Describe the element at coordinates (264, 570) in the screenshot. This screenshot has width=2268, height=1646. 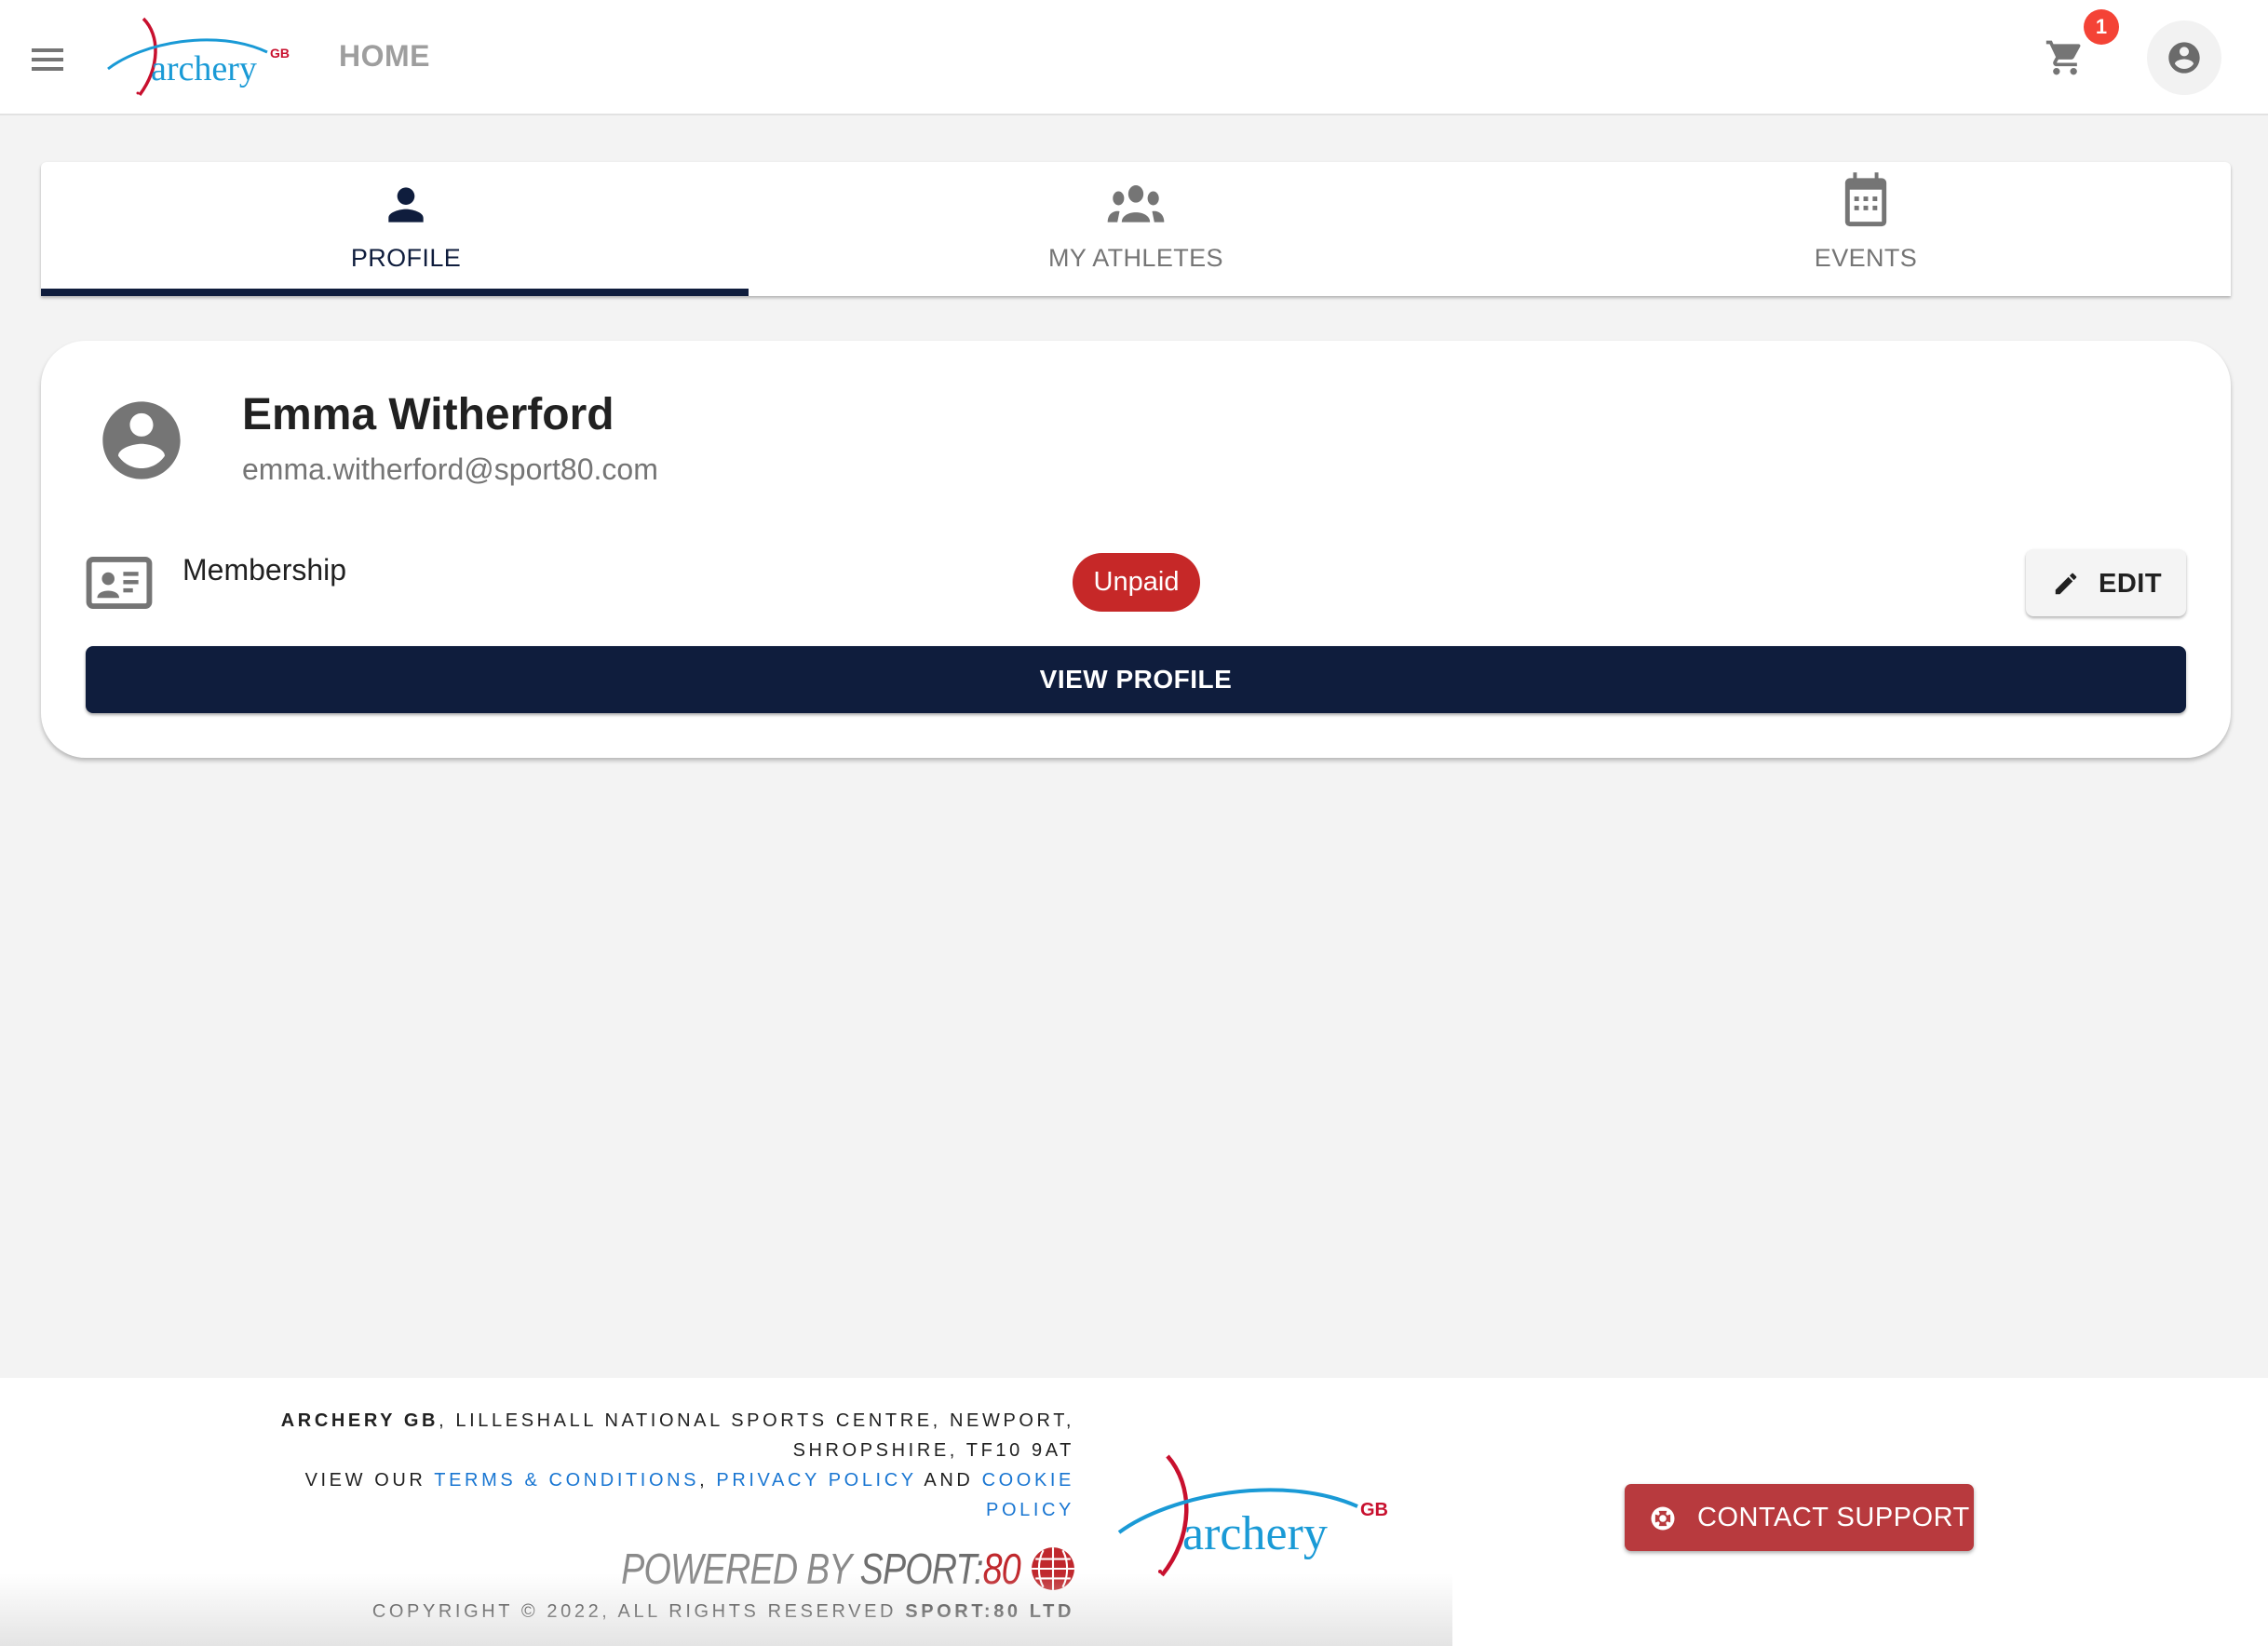
I see `membership-label: Membership` at that location.